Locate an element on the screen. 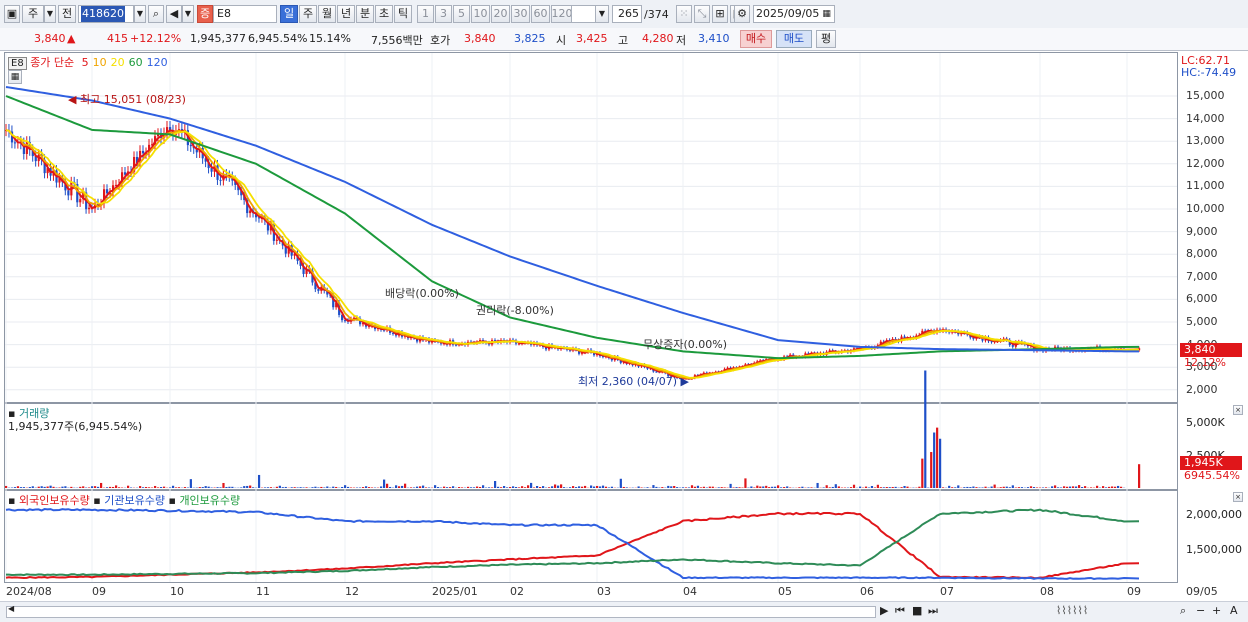 This screenshot has height=622, width=1248. interval-button-0: 1 is located at coordinates (425, 14).